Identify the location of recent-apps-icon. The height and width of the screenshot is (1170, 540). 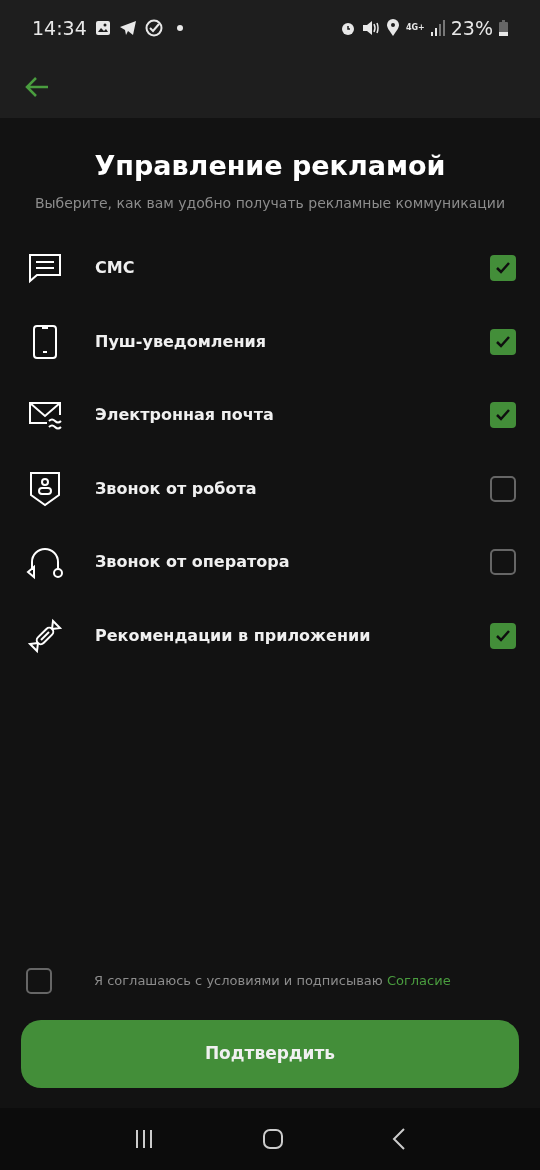
(144, 1139).